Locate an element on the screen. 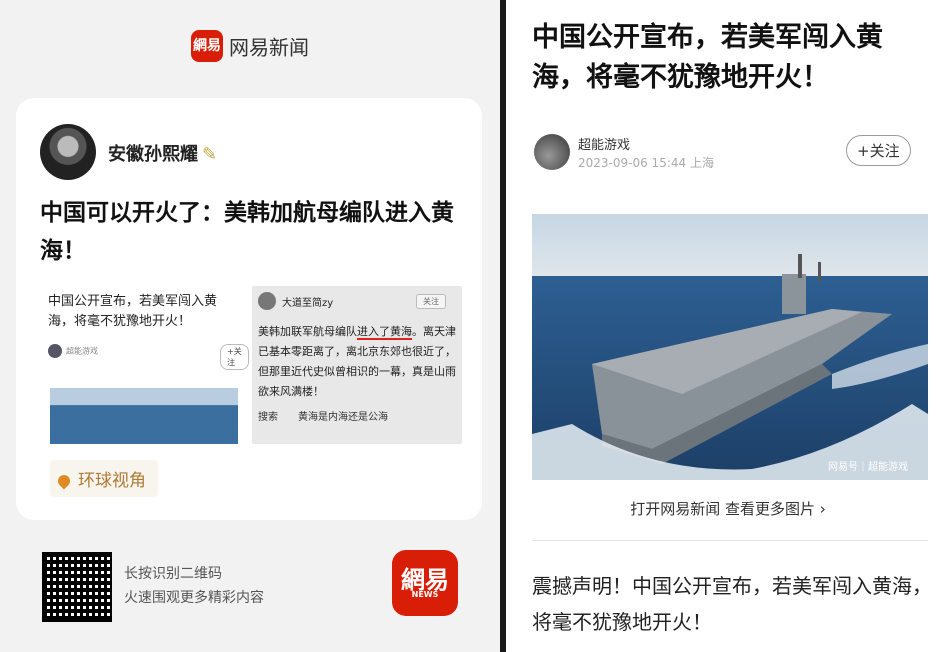  embedded-article-screenshot: 中国公开宣布，若美军闯入黄海，将毫不犹豫地开火！ 超能游戏 +关注 is located at coordinates (144, 366).